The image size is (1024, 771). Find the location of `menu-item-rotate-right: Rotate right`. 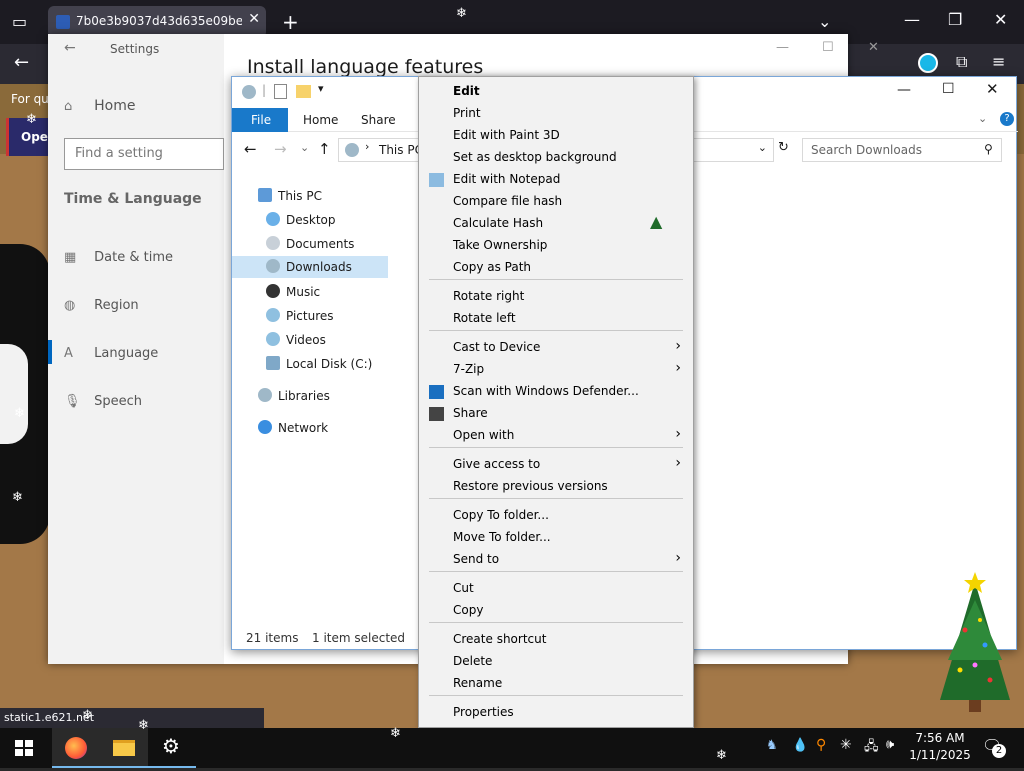

menu-item-rotate-right: Rotate right is located at coordinates (556, 297).